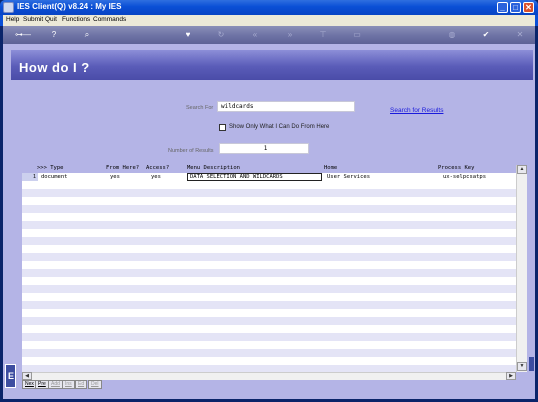 The width and height of the screenshot is (538, 402). Describe the element at coordinates (115, 177) in the screenshot. I see `cell-from-here: yes` at that location.